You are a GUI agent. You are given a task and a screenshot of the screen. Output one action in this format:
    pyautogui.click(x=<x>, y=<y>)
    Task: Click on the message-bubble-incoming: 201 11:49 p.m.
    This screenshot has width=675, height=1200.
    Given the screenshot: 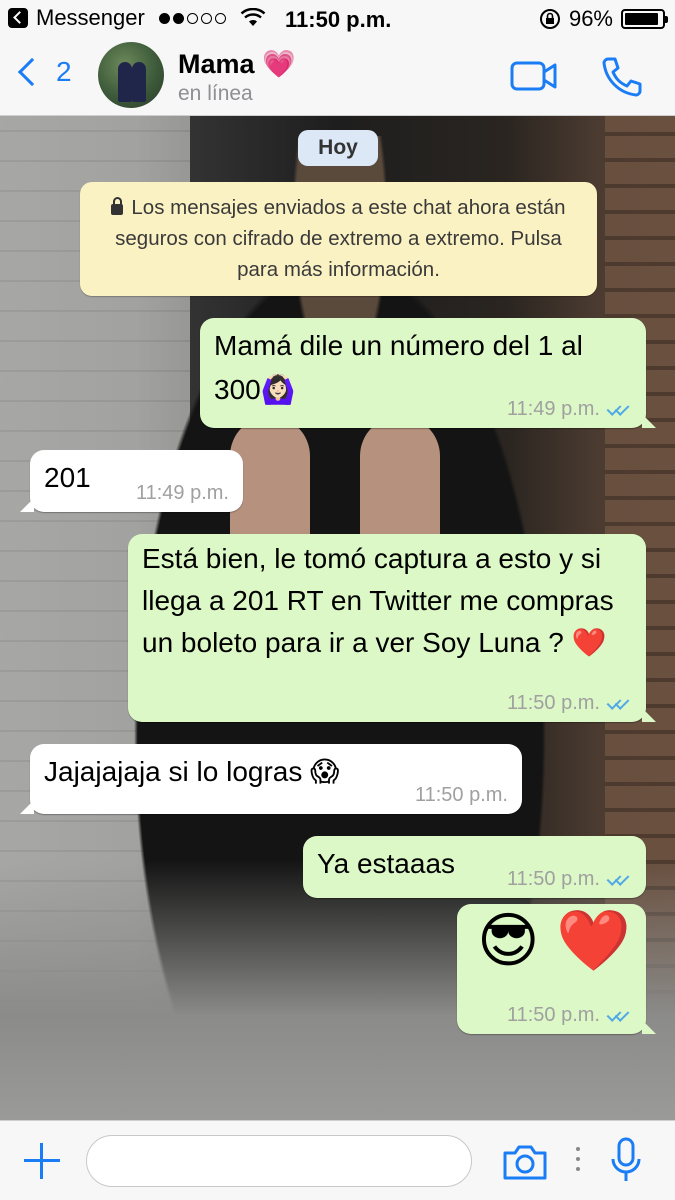 What is the action you would take?
    pyautogui.click(x=131, y=481)
    